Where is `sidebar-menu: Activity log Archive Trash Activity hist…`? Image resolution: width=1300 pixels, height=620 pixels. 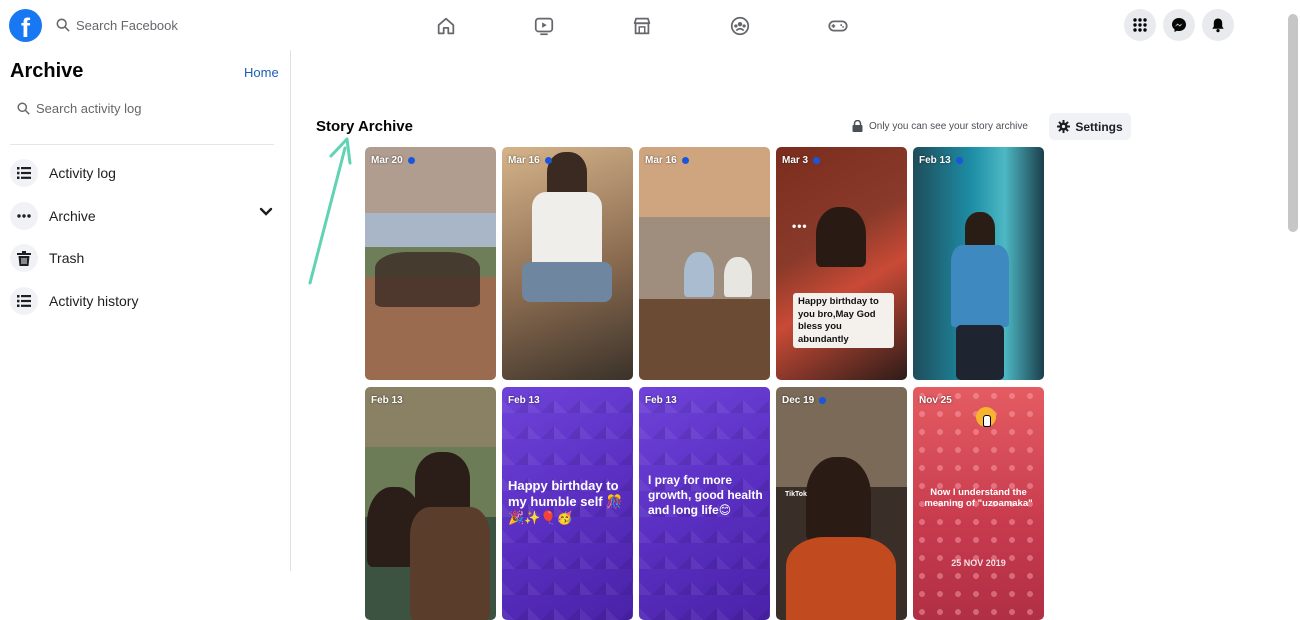
sidebar-menu: Activity log Archive Trash Activity hist… is located at coordinates (145, 237).